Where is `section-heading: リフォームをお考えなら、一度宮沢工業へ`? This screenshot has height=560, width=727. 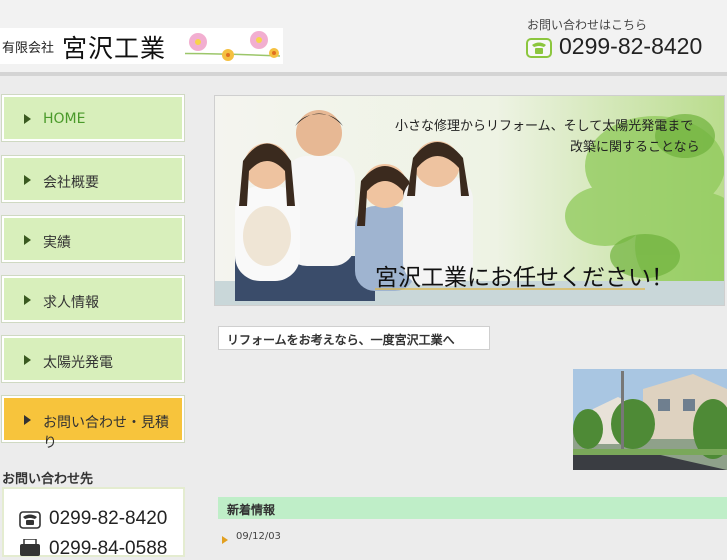 section-heading: リフォームをお考えなら、一度宮沢工業へ is located at coordinates (341, 340).